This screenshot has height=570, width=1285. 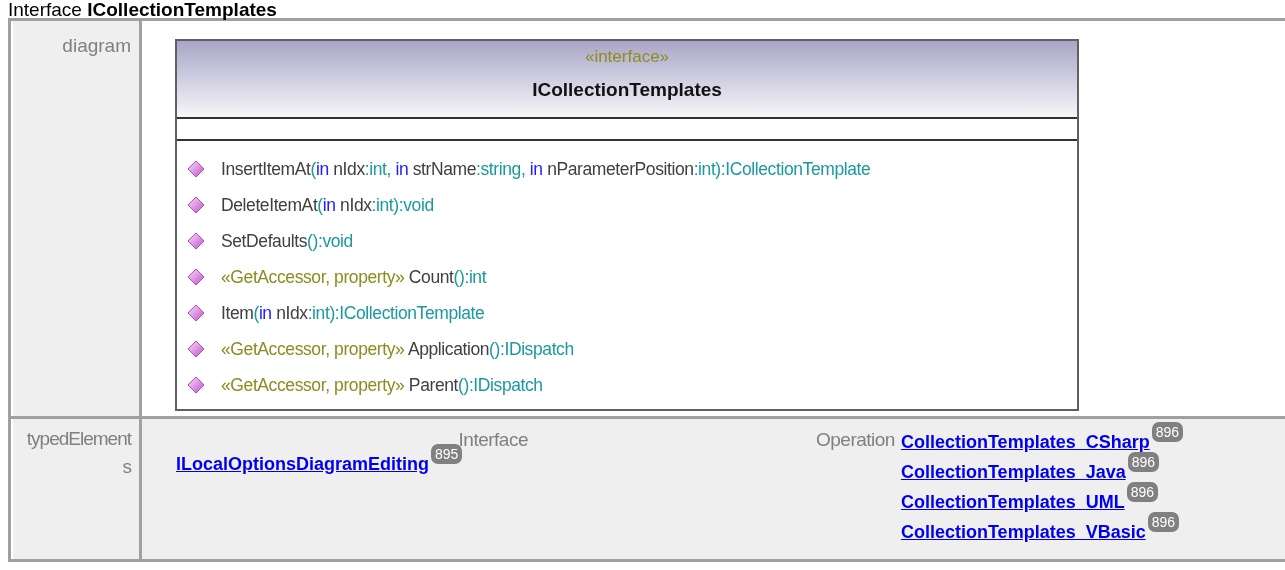 What do you see at coordinates (78, 453) in the screenshot?
I see `row-label: typedElements` at bounding box center [78, 453].